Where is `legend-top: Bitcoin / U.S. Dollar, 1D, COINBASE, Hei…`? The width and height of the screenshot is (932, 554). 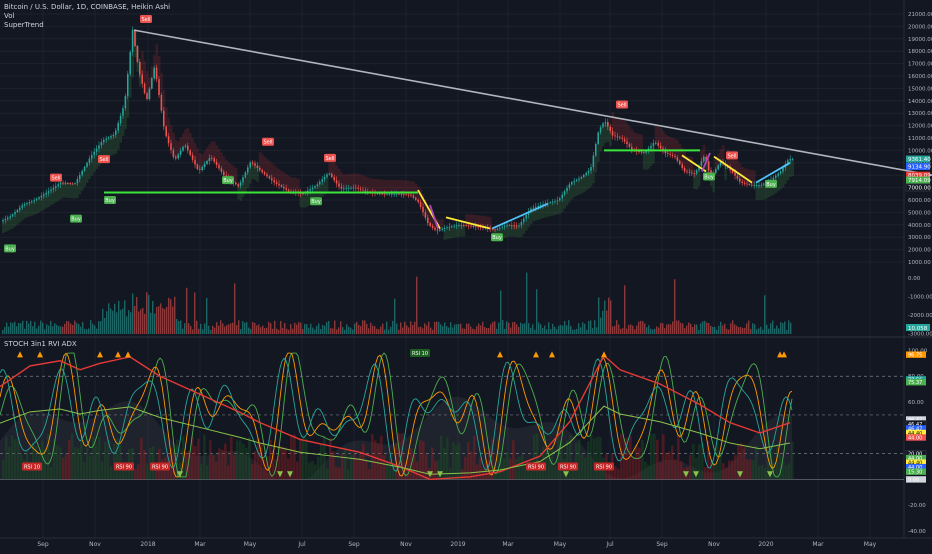 legend-top: Bitcoin / U.S. Dollar, 1D, COINBASE, Hei… is located at coordinates (87, 16).